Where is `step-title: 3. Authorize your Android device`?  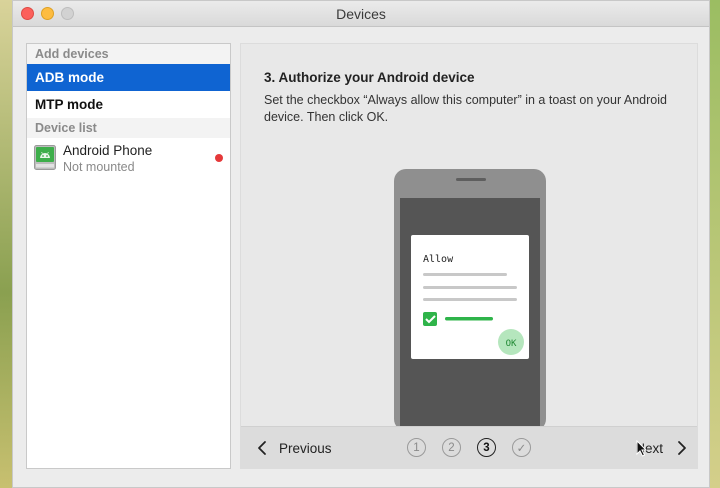 step-title: 3. Authorize your Android device is located at coordinates (369, 77).